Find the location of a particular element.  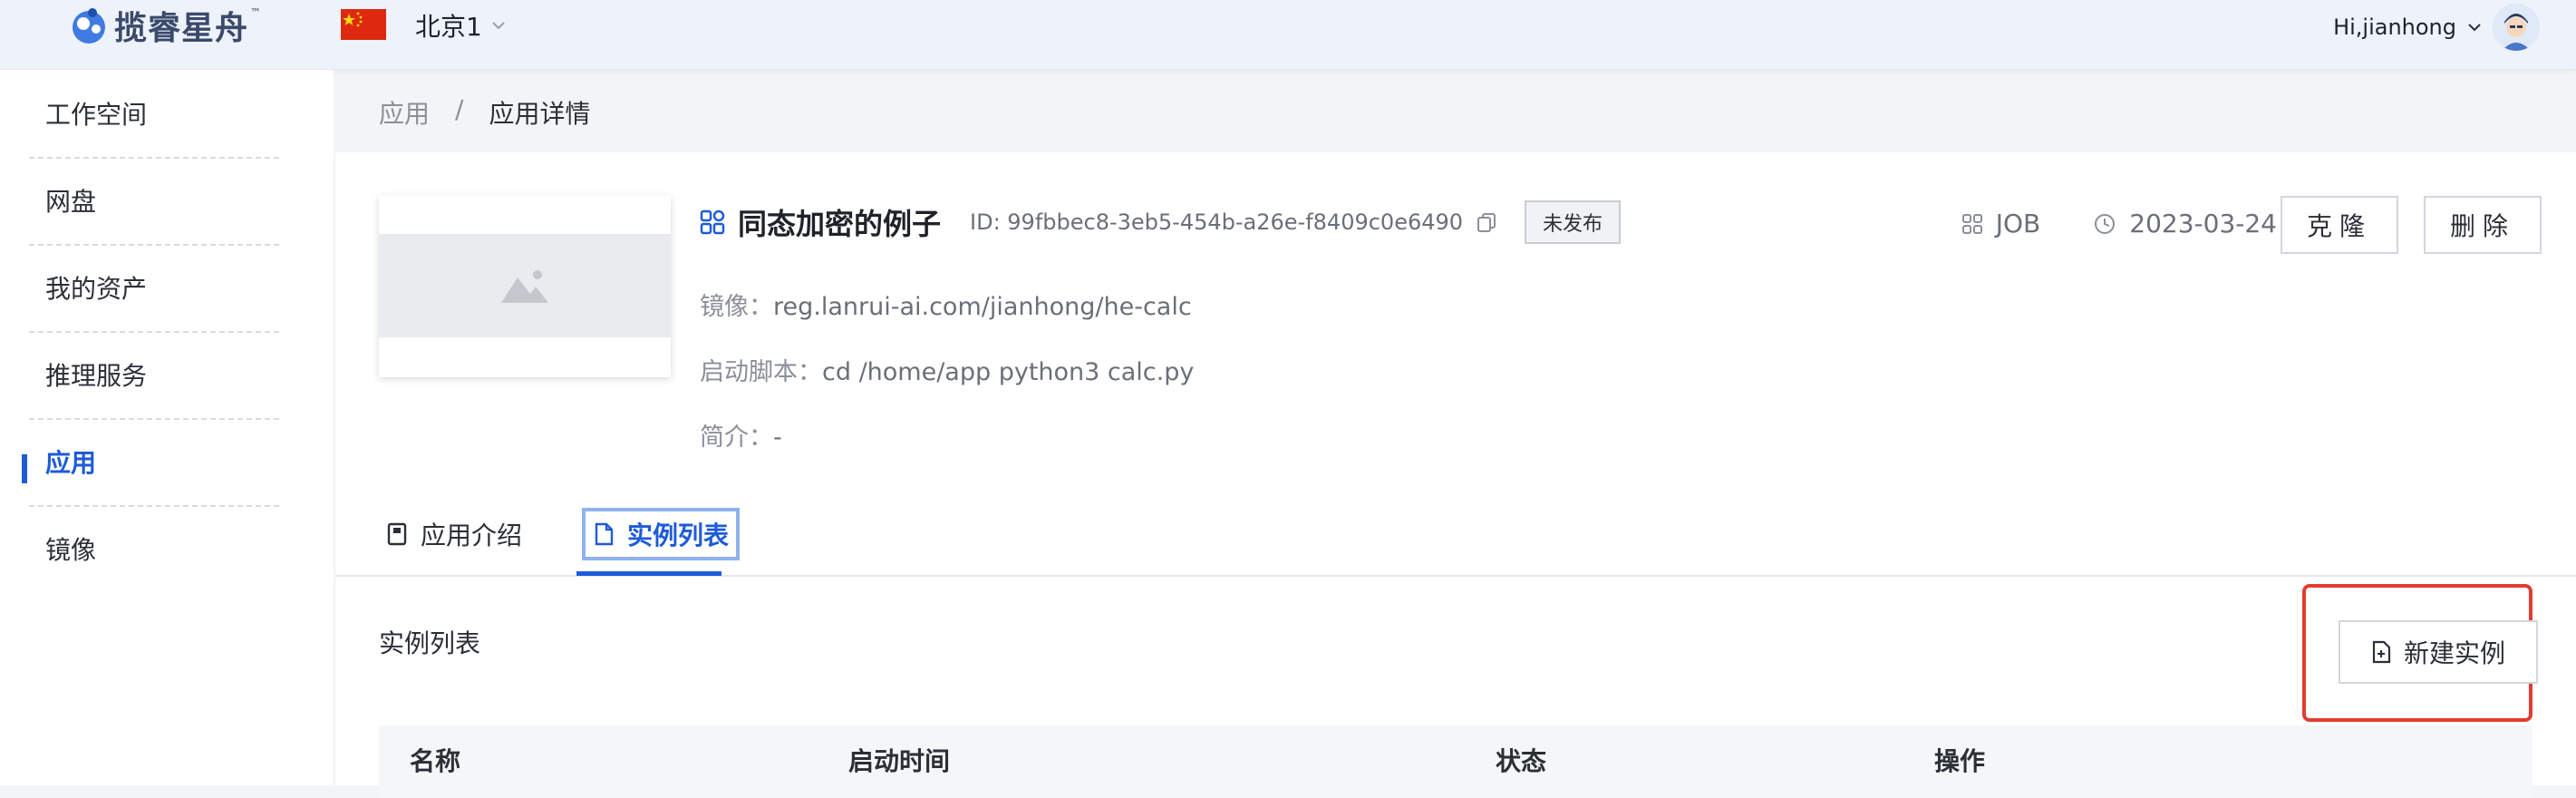

app-id: ID: 99fbbec8-3eb5-454b-a26e-f8409c0e6490 is located at coordinates (1217, 222).